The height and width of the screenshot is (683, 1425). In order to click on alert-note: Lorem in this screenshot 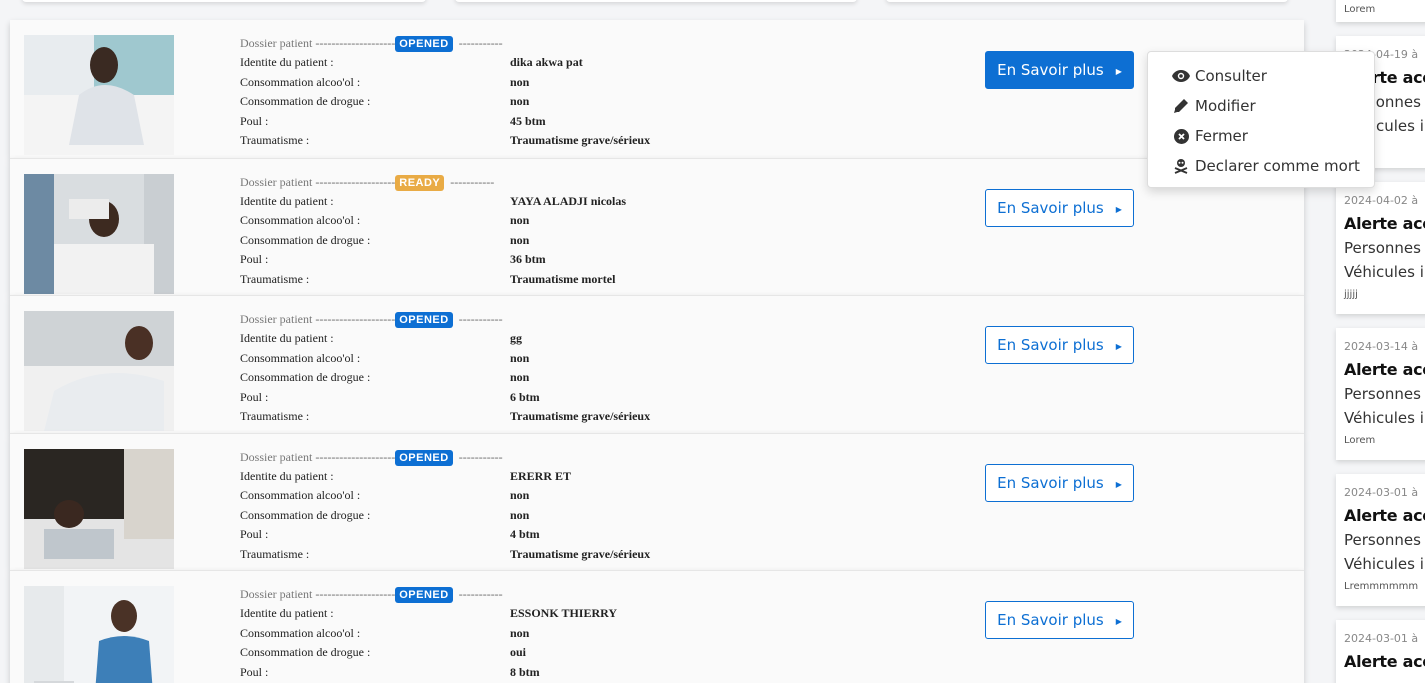, I will do `click(1360, 9)`.